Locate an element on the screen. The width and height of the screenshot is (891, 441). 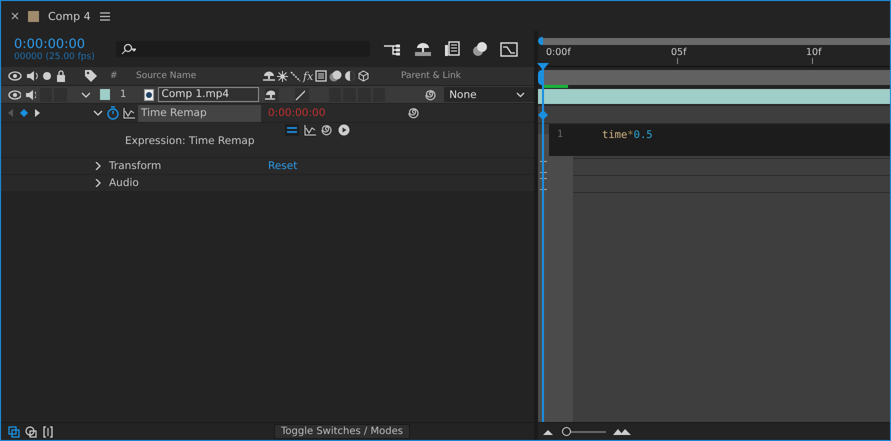
column-header: Parent & Link is located at coordinates (431, 76).